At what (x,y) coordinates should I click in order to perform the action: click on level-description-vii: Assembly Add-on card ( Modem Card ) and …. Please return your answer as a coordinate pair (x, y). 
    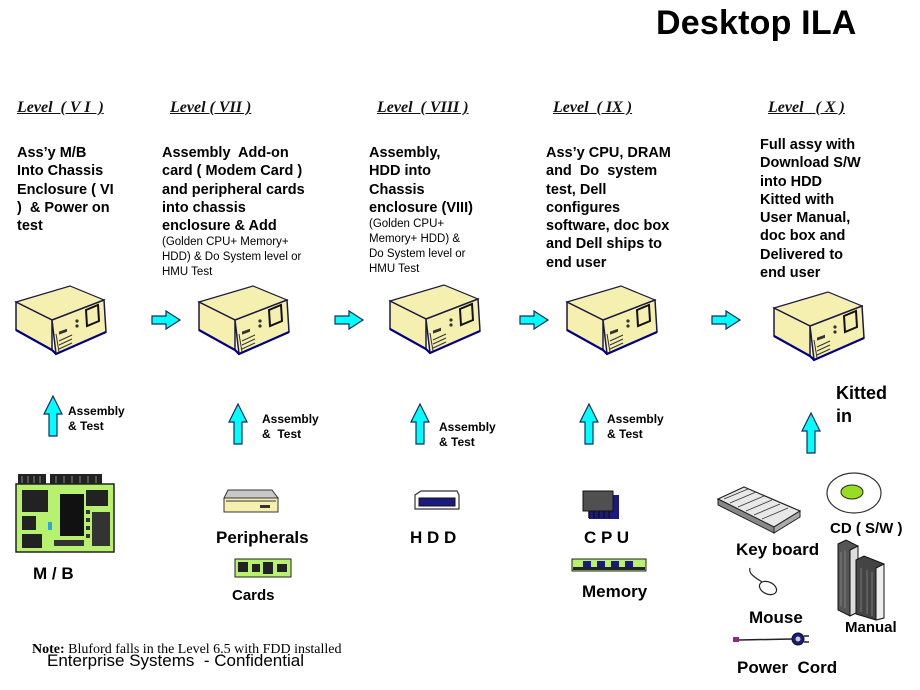
    Looking at the image, I should click on (233, 212).